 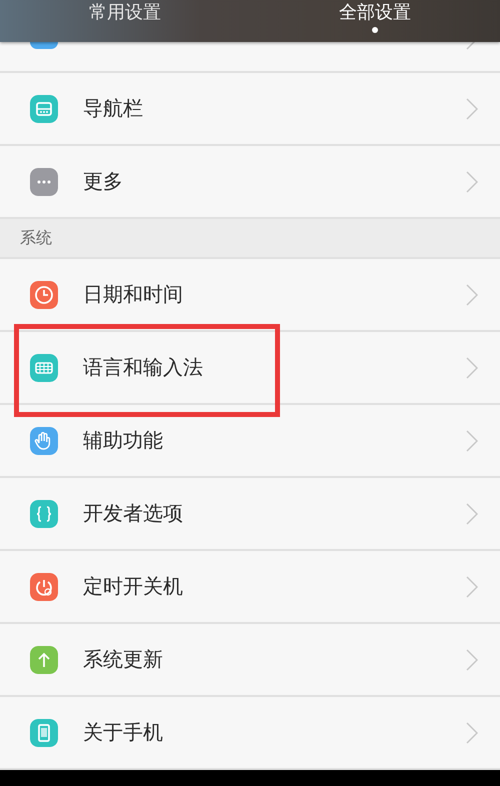 What do you see at coordinates (143, 368) in the screenshot?
I see `row-label: 语言和输入法` at bounding box center [143, 368].